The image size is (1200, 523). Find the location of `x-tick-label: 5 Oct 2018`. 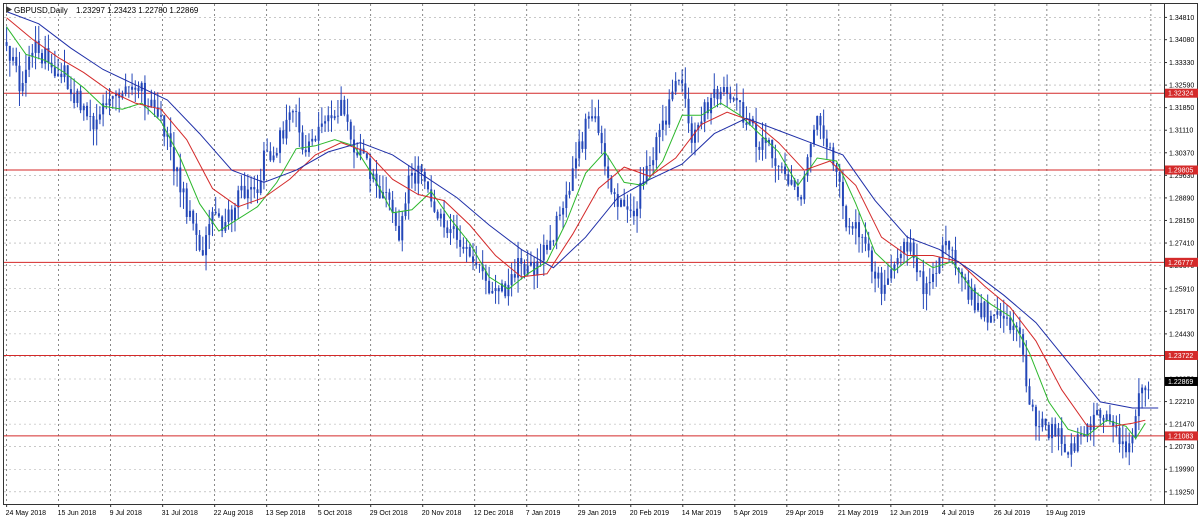

x-tick-label: 5 Oct 2018 is located at coordinates (335, 513).